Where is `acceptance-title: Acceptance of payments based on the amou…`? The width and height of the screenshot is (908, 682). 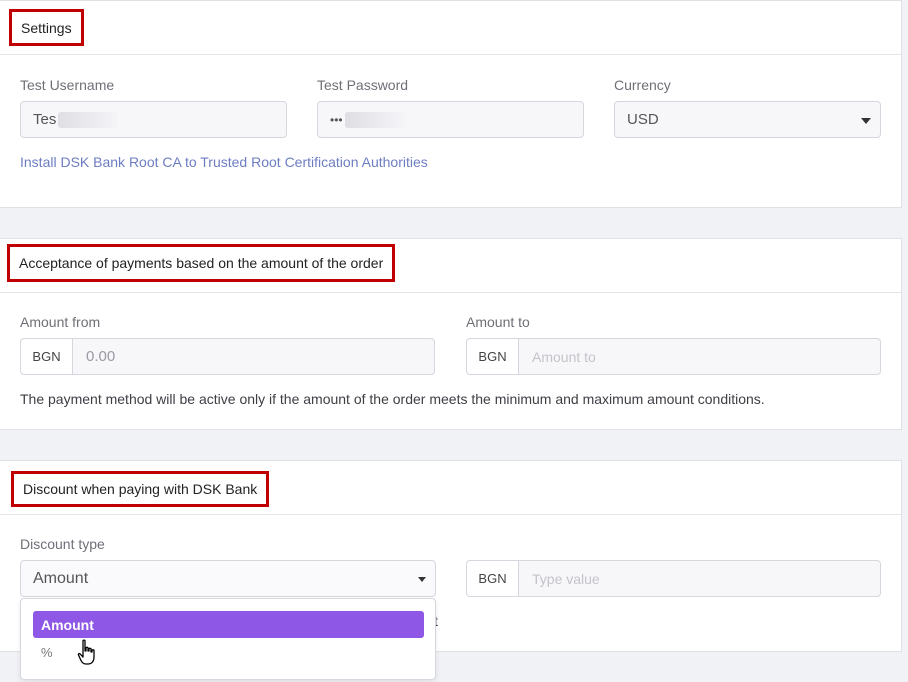 acceptance-title: Acceptance of payments based on the amou… is located at coordinates (201, 263).